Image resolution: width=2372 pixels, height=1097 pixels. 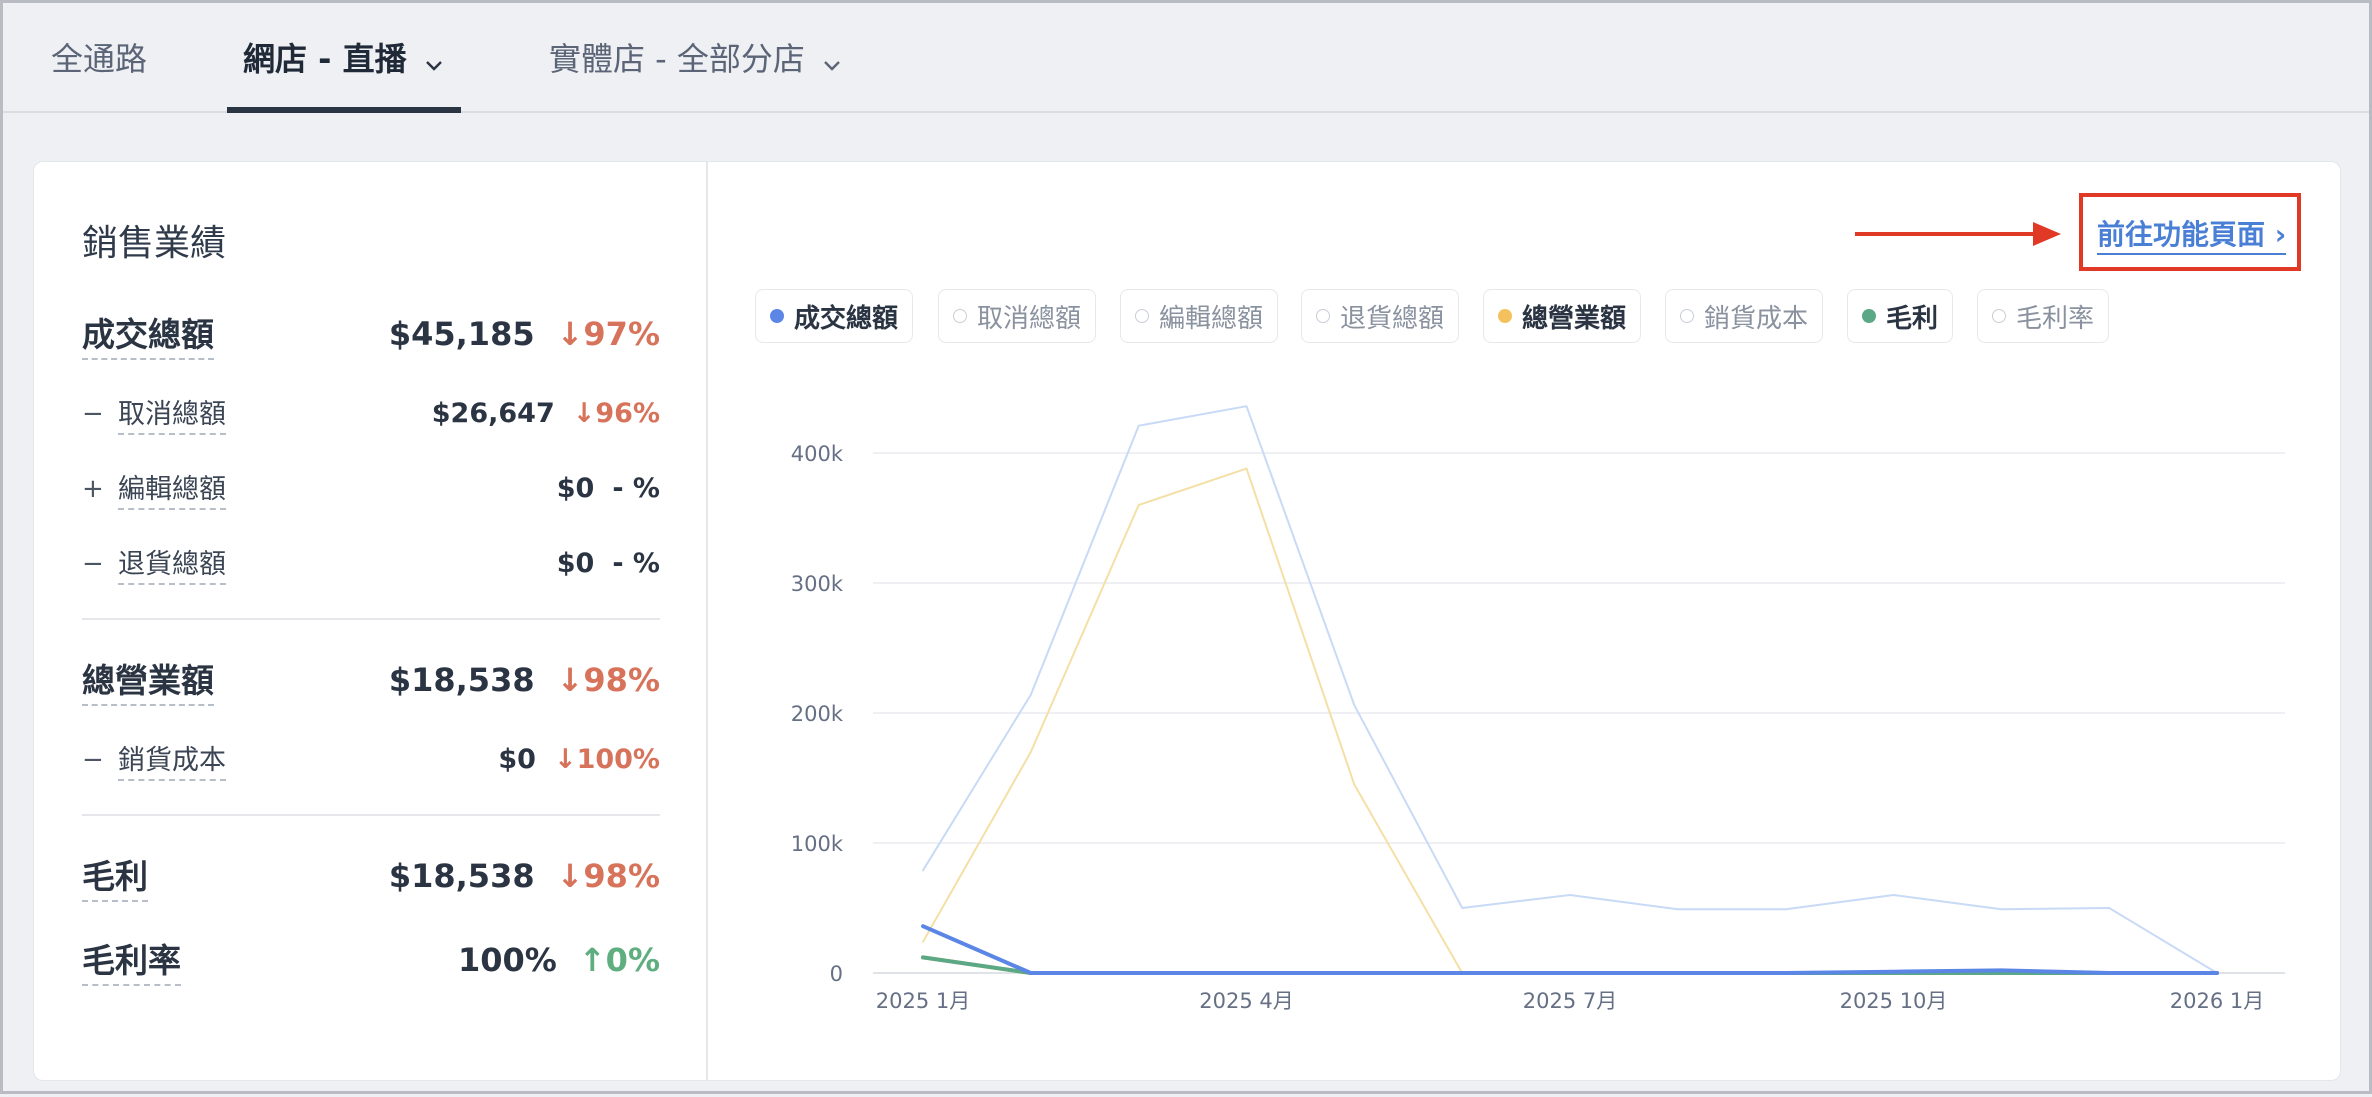 I want to click on metric-row-returns: − 退貨總額 $0 - %, so click(x=371, y=563).